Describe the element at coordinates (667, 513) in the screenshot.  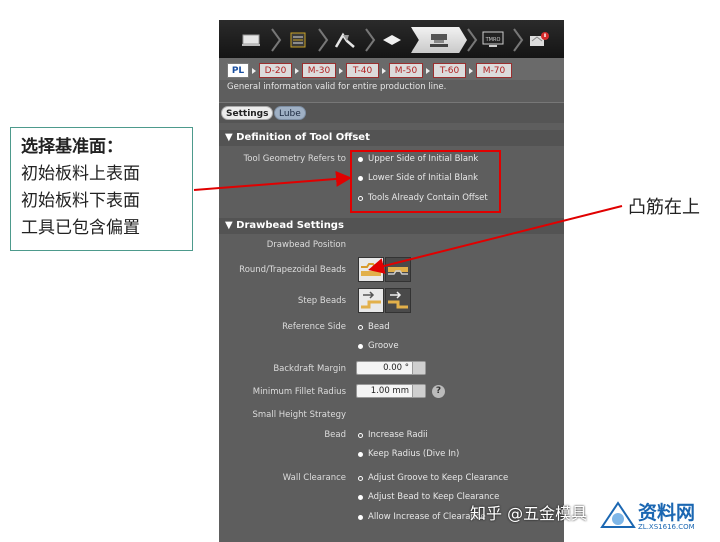
I see `site-name: 资料网` at that location.